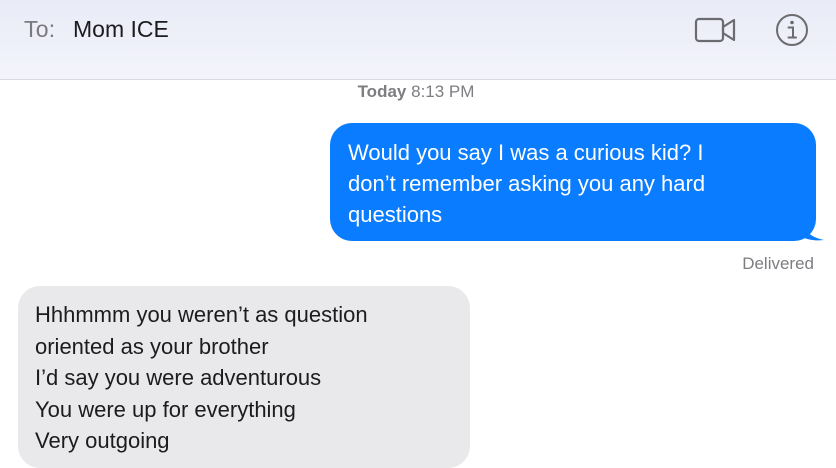  What do you see at coordinates (178, 378) in the screenshot?
I see `message-line: I’d say you were adventurous` at bounding box center [178, 378].